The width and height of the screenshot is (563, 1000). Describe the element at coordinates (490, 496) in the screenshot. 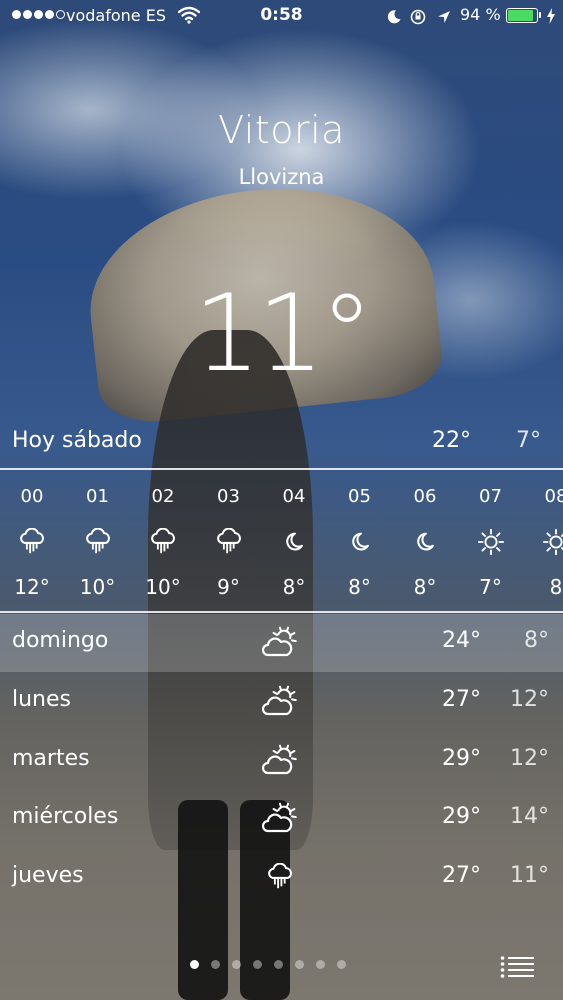

I see `hour-label: 07` at that location.